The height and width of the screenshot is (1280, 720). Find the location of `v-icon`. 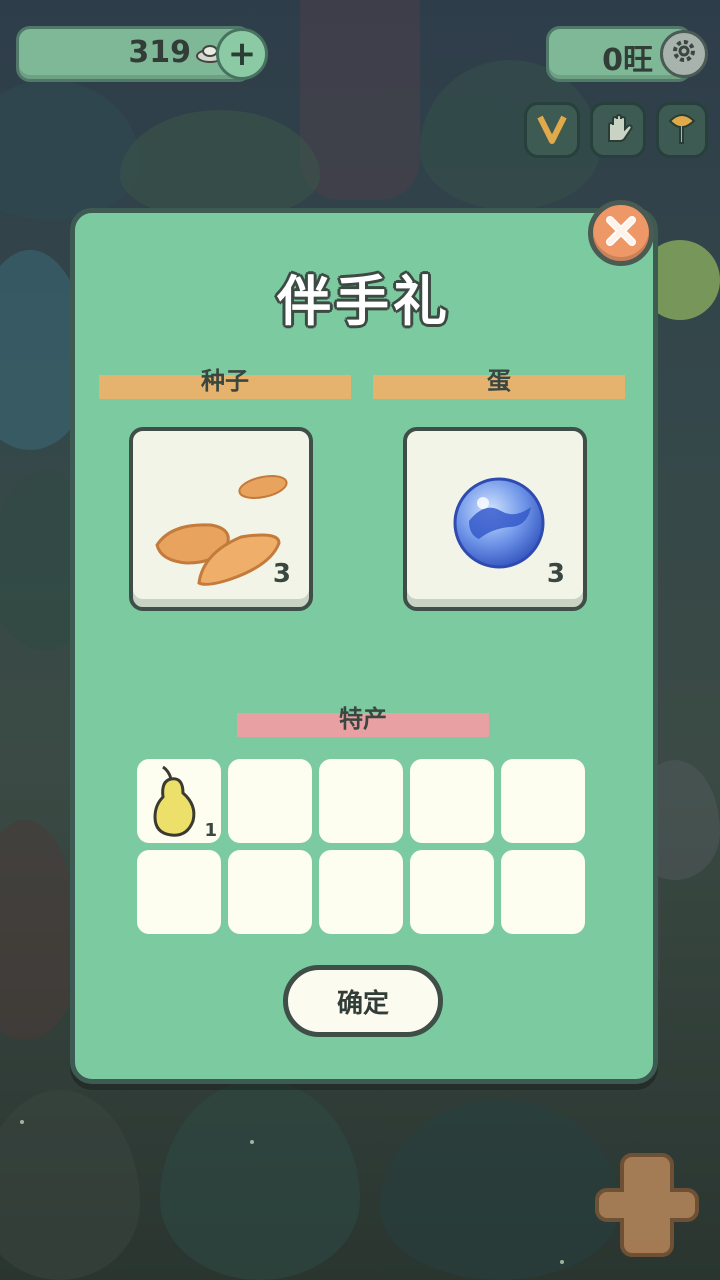

v-icon is located at coordinates (552, 130).